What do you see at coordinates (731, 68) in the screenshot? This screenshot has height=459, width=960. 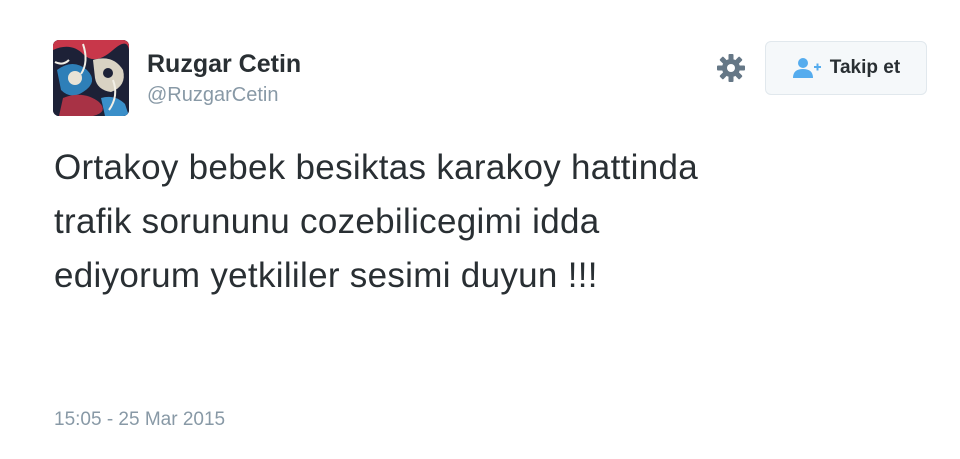 I see `gear-icon` at bounding box center [731, 68].